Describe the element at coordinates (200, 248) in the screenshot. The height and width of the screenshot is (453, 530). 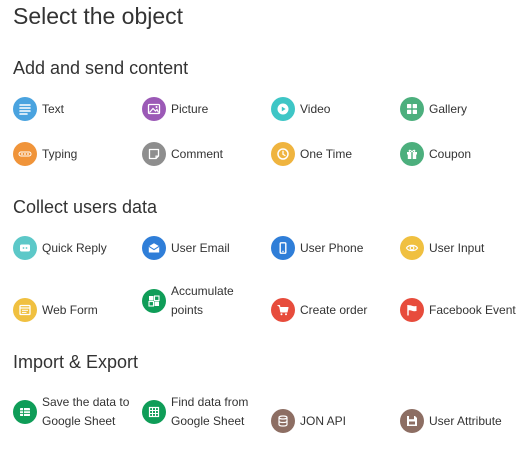
I see `object-user-email-label: User Email` at that location.